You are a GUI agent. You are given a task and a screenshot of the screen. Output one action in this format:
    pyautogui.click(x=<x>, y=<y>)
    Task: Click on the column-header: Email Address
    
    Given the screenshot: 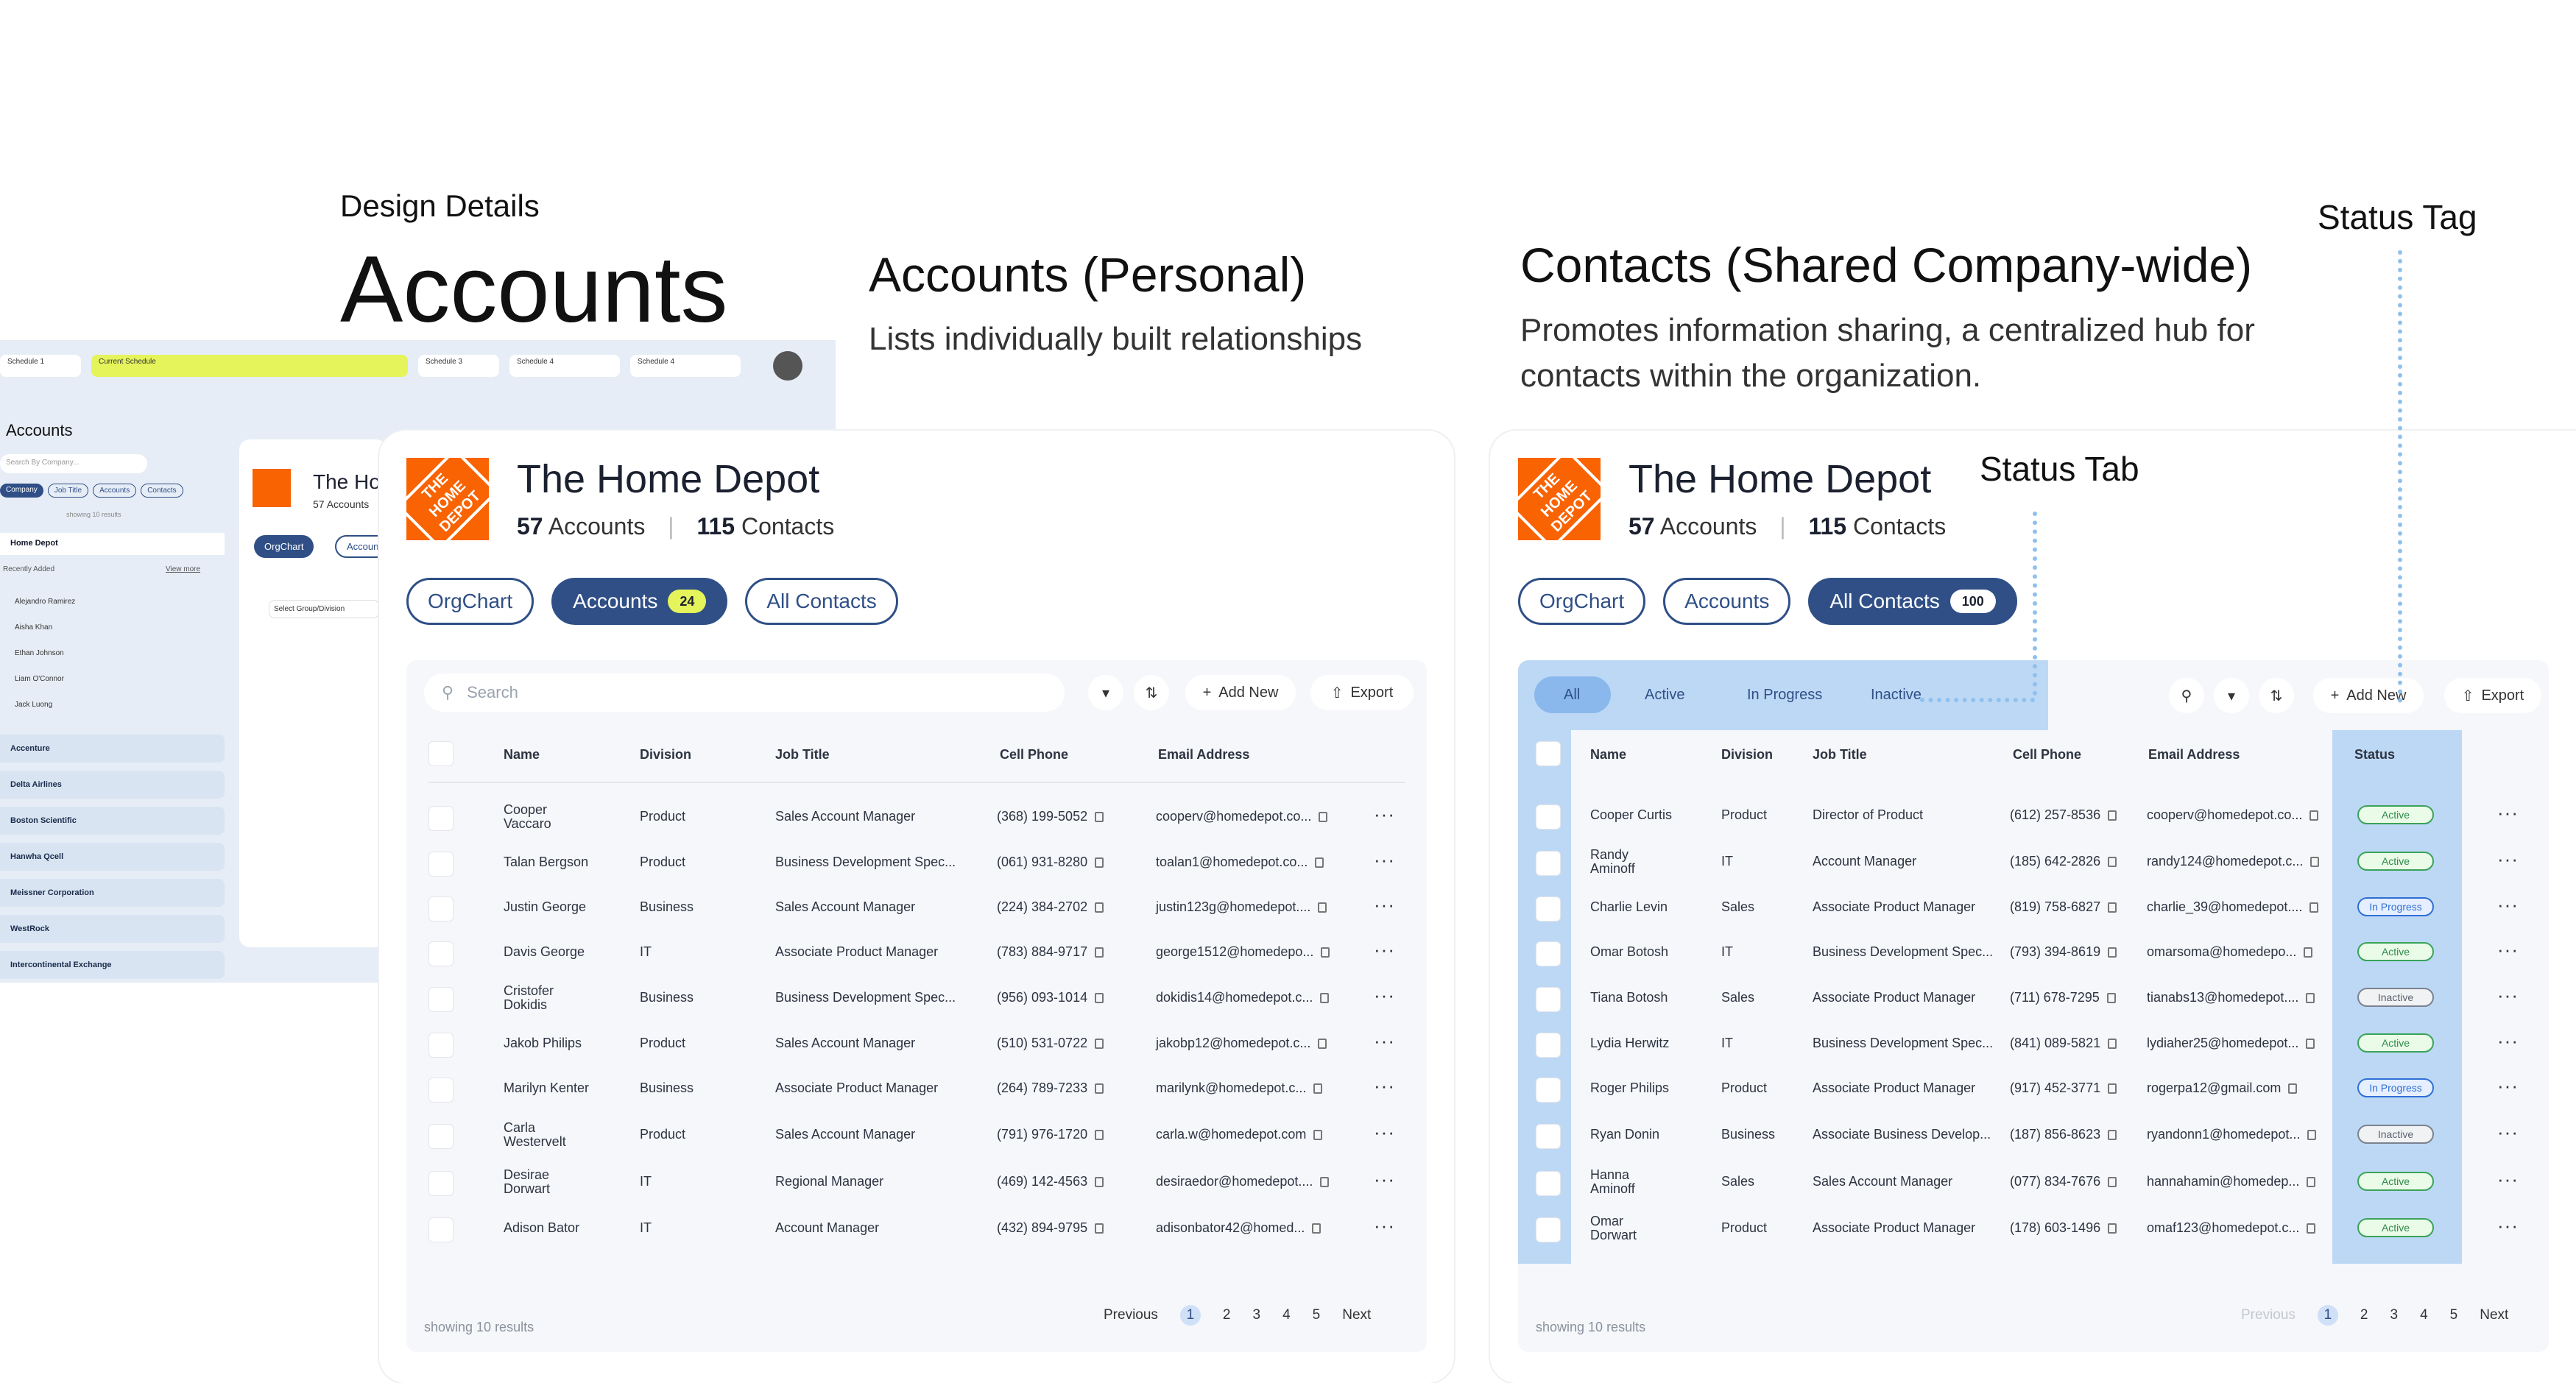 What is the action you would take?
    pyautogui.click(x=1203, y=755)
    